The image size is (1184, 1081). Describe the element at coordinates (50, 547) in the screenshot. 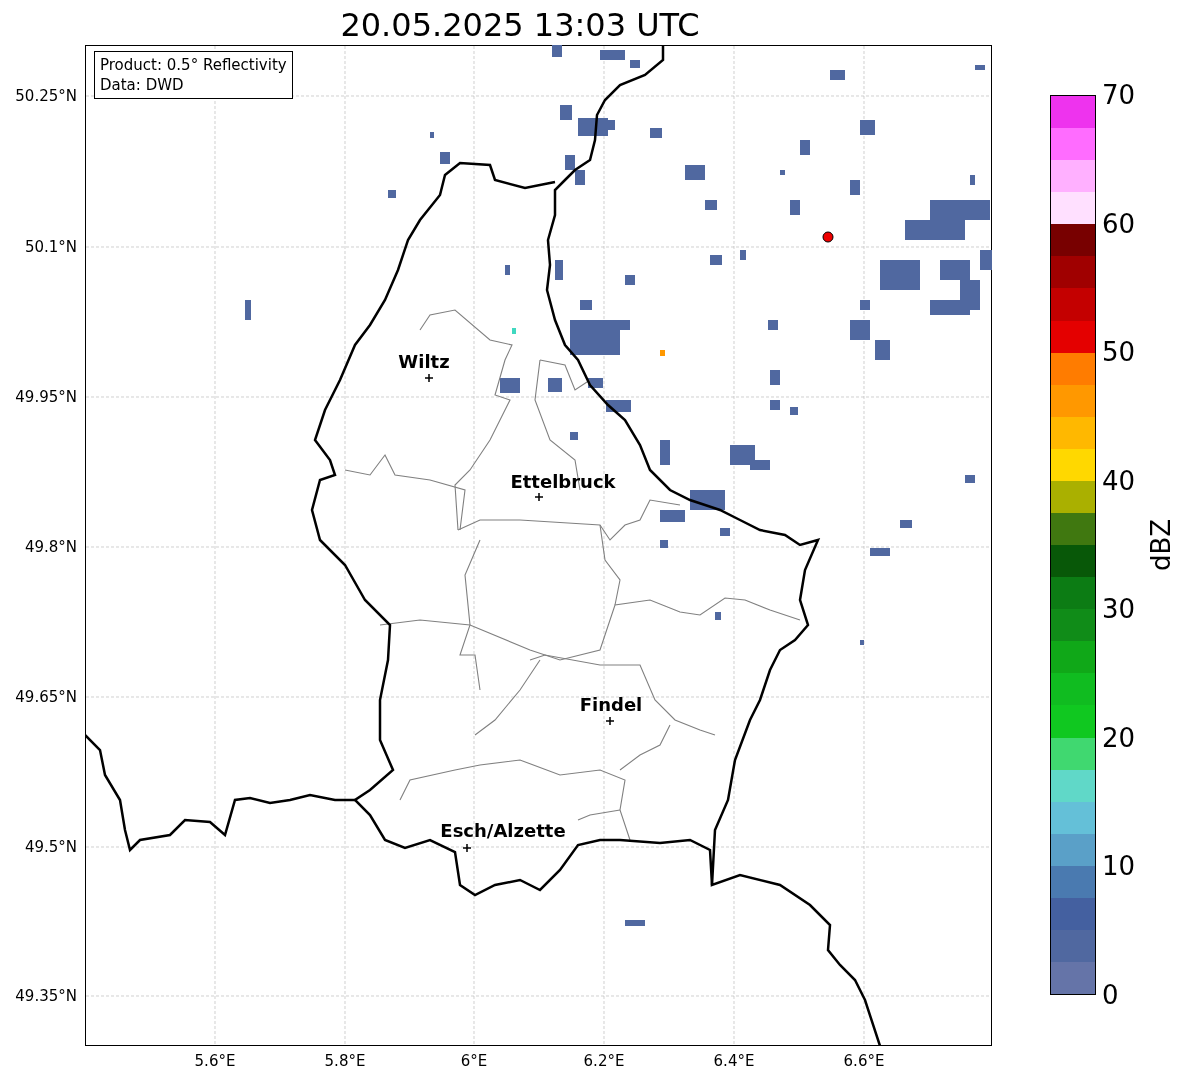

I see `latitude-label: 49.8°N` at that location.